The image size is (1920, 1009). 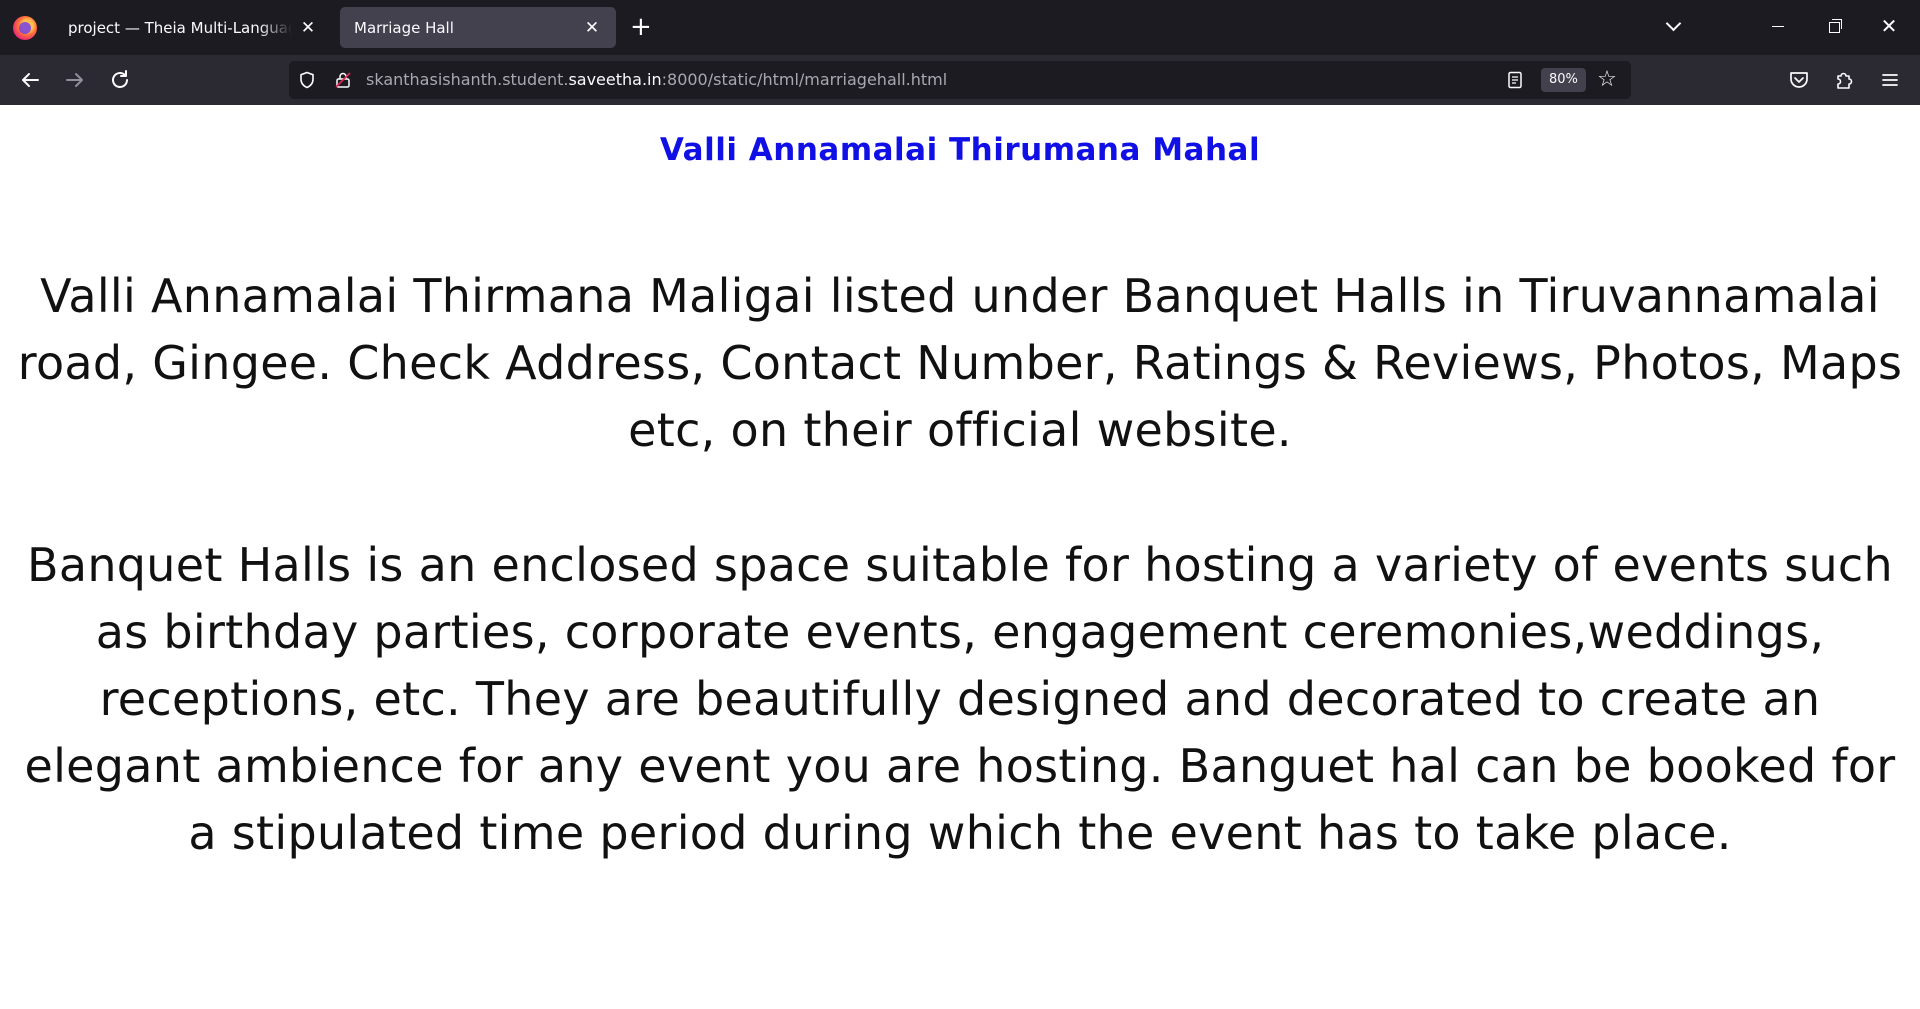 What do you see at coordinates (1563, 80) in the screenshot?
I see `zoom-level-button: 80%` at bounding box center [1563, 80].